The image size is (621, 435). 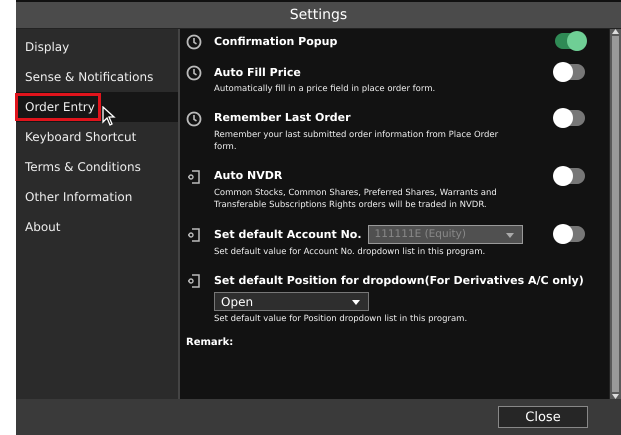 What do you see at coordinates (210, 342) in the screenshot?
I see `remark-label: Remark:` at bounding box center [210, 342].